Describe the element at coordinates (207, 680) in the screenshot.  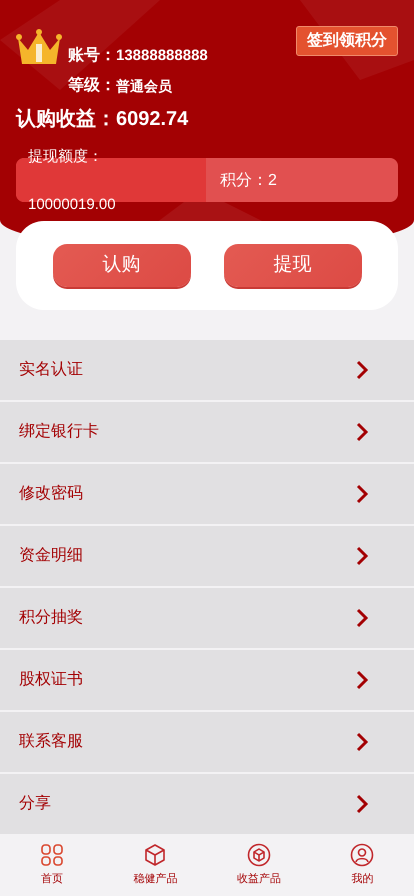
I see `menu-item: 股权证书` at that location.